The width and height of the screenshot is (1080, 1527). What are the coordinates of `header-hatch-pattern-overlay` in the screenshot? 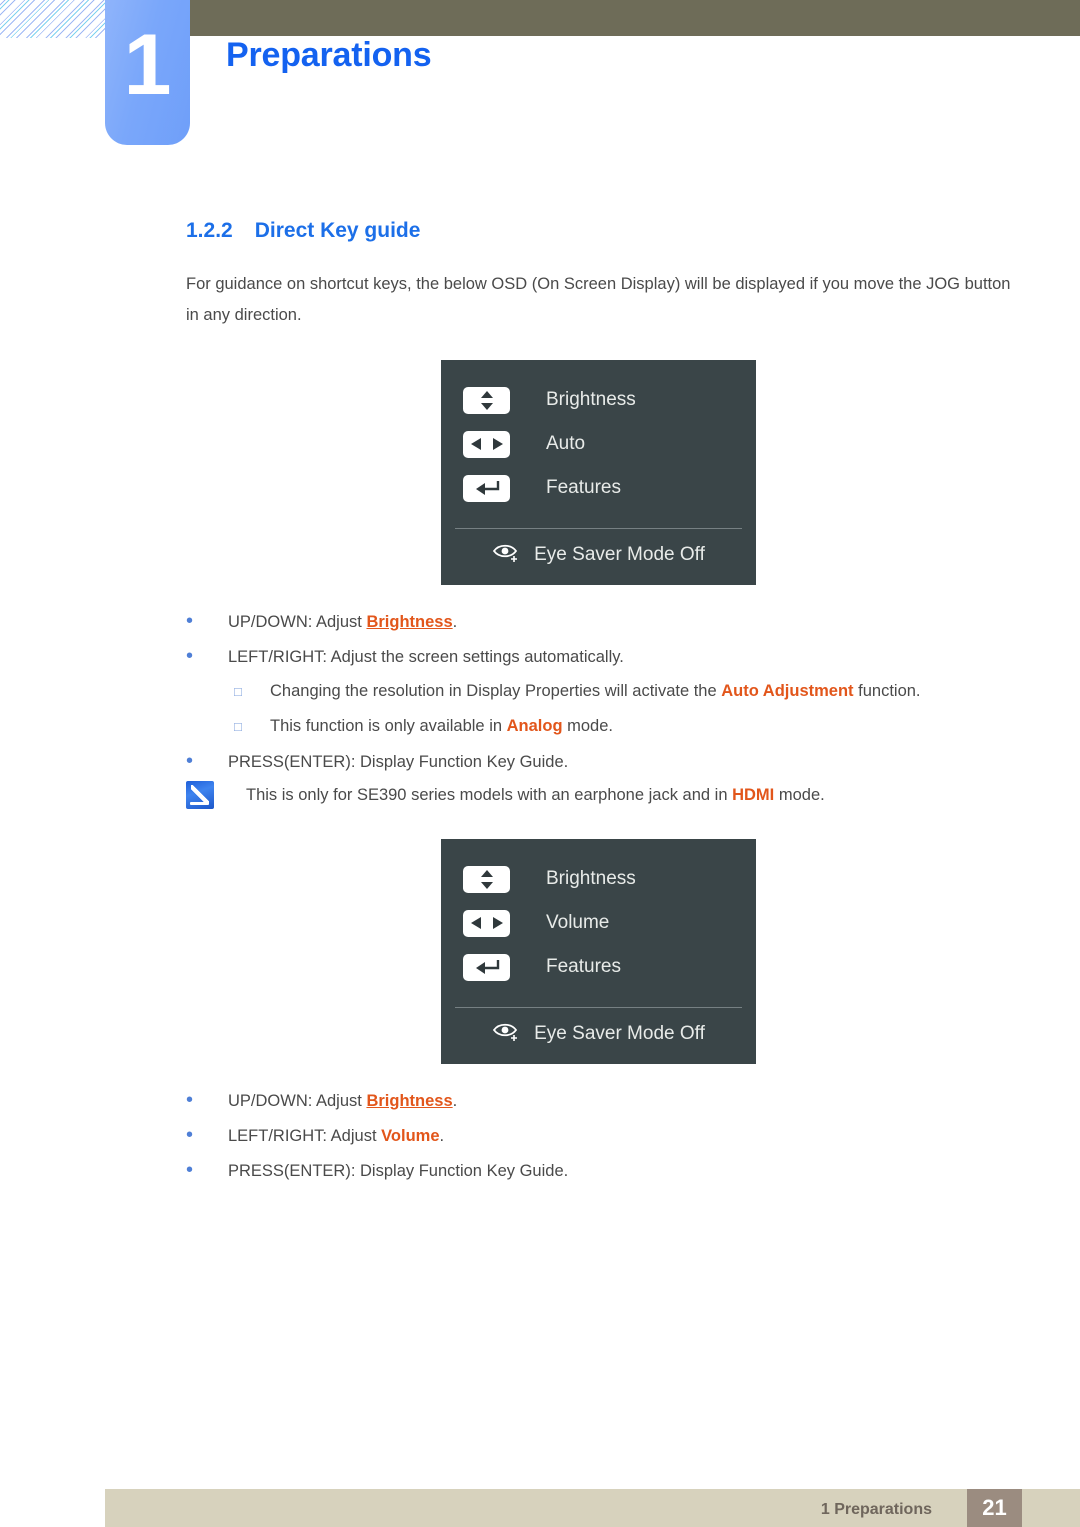 It's located at (53, 19).